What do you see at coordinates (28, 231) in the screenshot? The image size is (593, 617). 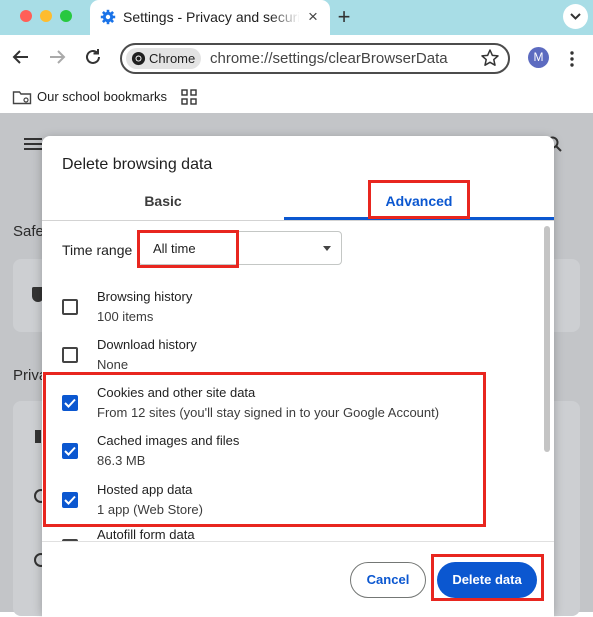 I see `safety-check-heading: Safe` at bounding box center [28, 231].